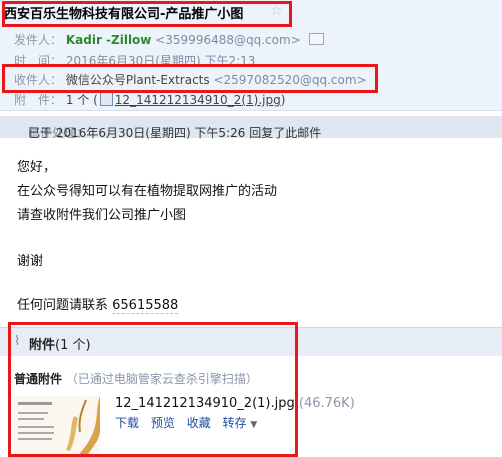  I want to click on scan-note: （已通过电脑管家云查杀引擎扫描）, so click(161, 379).